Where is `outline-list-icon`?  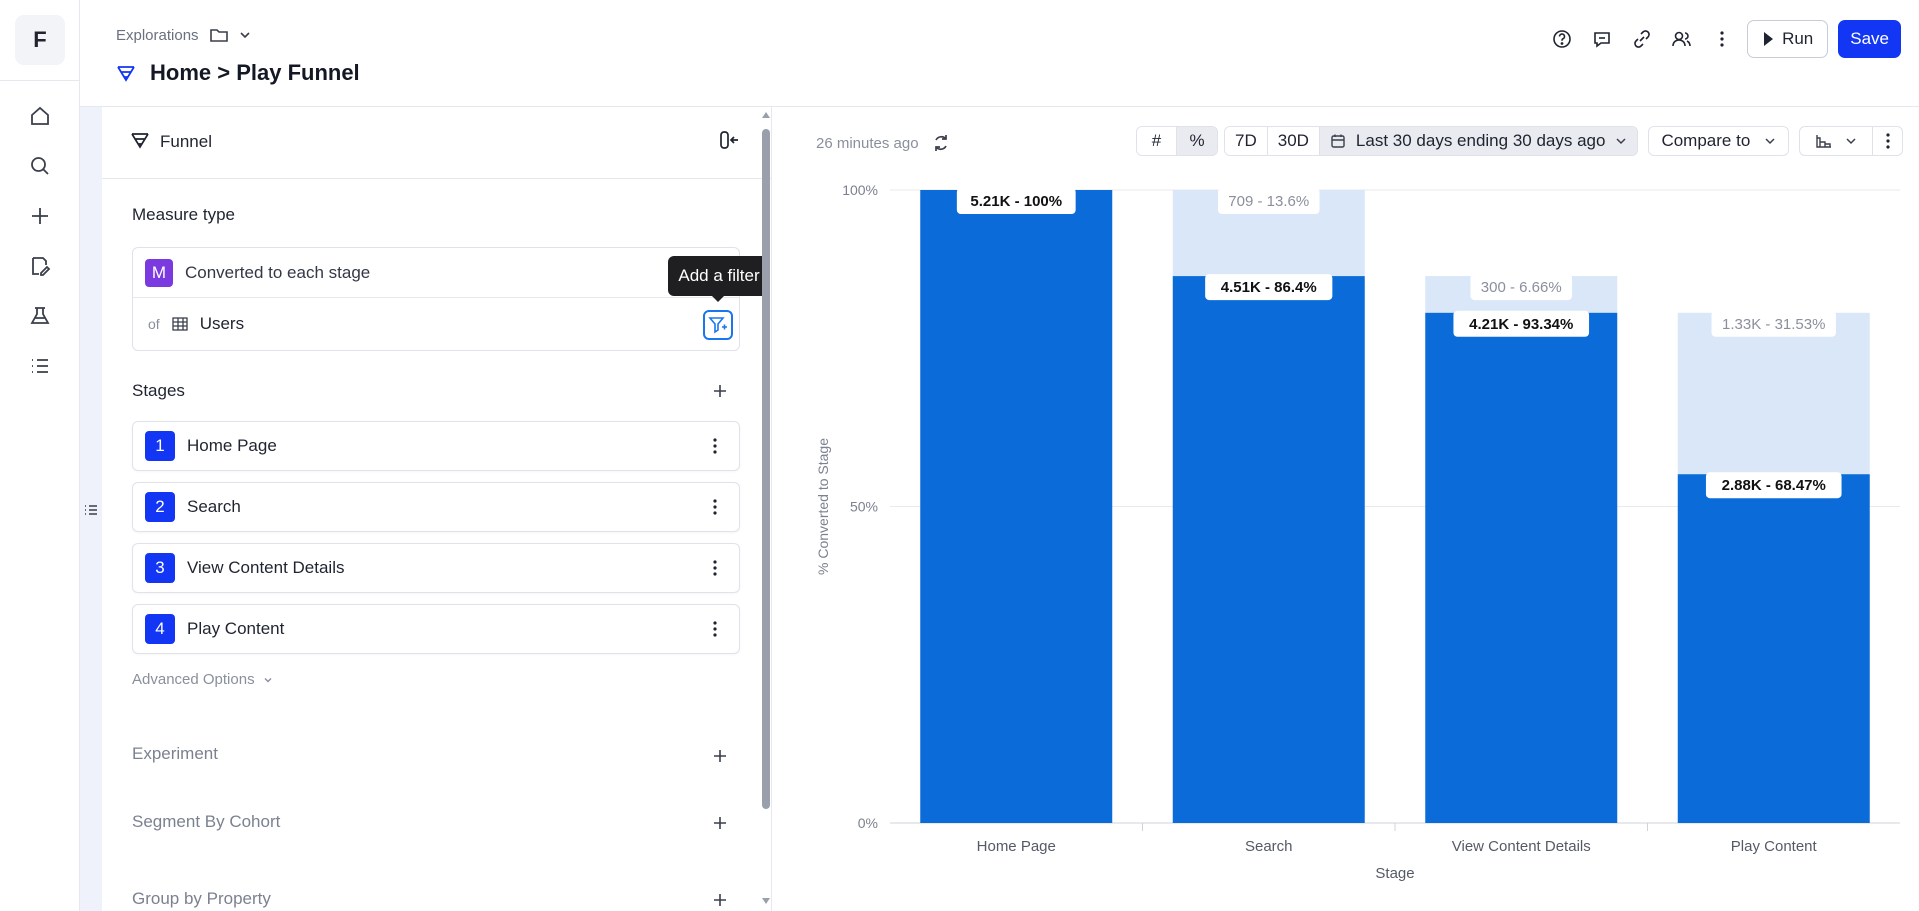 outline-list-icon is located at coordinates (91, 510).